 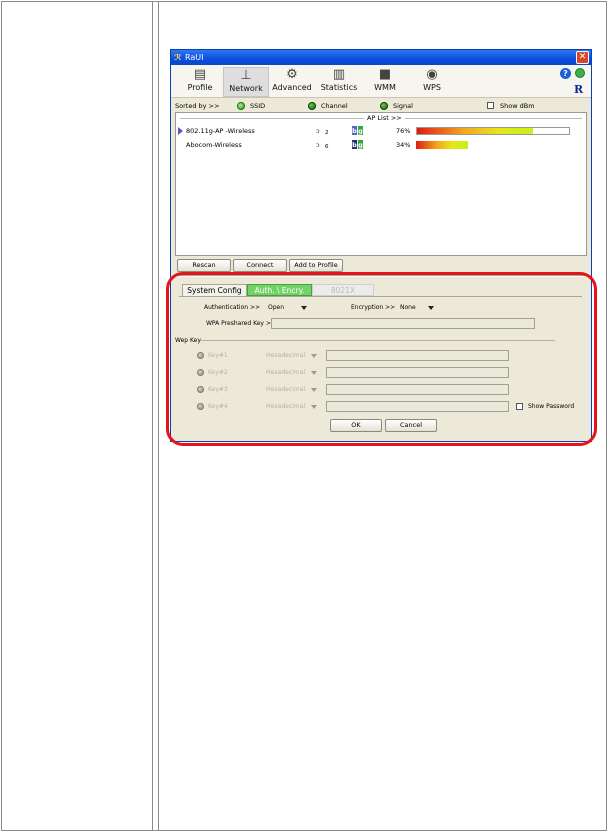 I want to click on rescan-button: Rescan, so click(x=204, y=265).